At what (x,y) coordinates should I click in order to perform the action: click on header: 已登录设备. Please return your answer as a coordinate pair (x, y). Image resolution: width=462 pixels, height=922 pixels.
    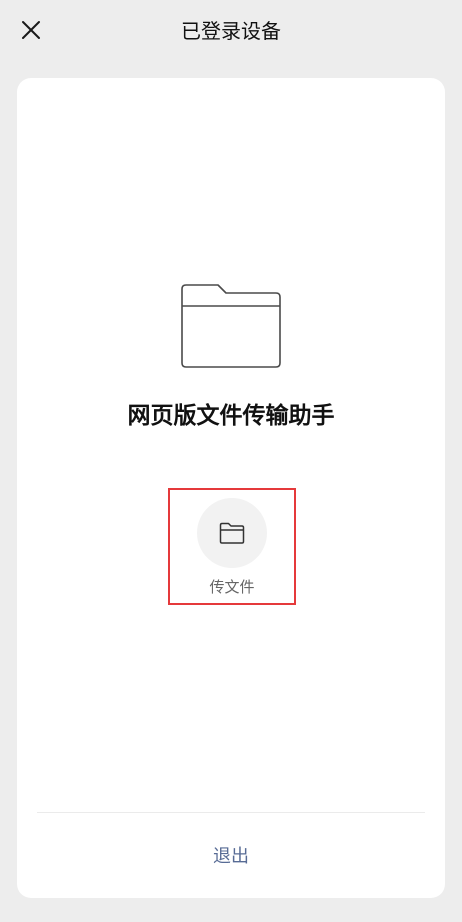
    Looking at the image, I should click on (231, 31).